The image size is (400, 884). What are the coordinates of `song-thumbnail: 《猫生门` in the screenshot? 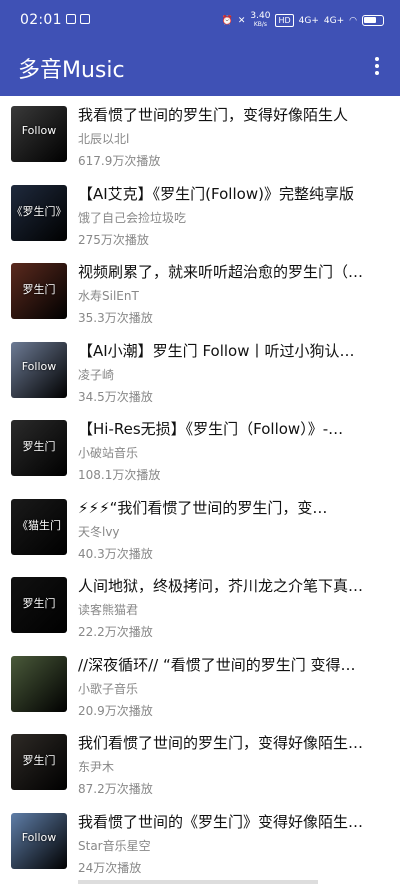 It's located at (39, 526).